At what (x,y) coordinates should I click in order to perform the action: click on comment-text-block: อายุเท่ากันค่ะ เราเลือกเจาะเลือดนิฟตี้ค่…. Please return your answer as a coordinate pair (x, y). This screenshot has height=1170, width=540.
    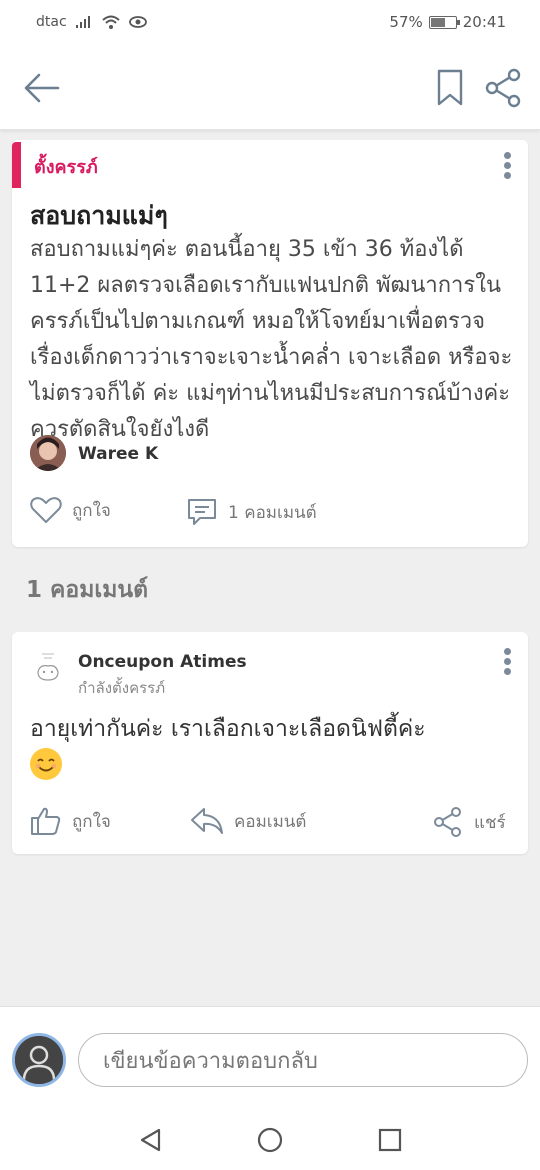
    Looking at the image, I should click on (270, 746).